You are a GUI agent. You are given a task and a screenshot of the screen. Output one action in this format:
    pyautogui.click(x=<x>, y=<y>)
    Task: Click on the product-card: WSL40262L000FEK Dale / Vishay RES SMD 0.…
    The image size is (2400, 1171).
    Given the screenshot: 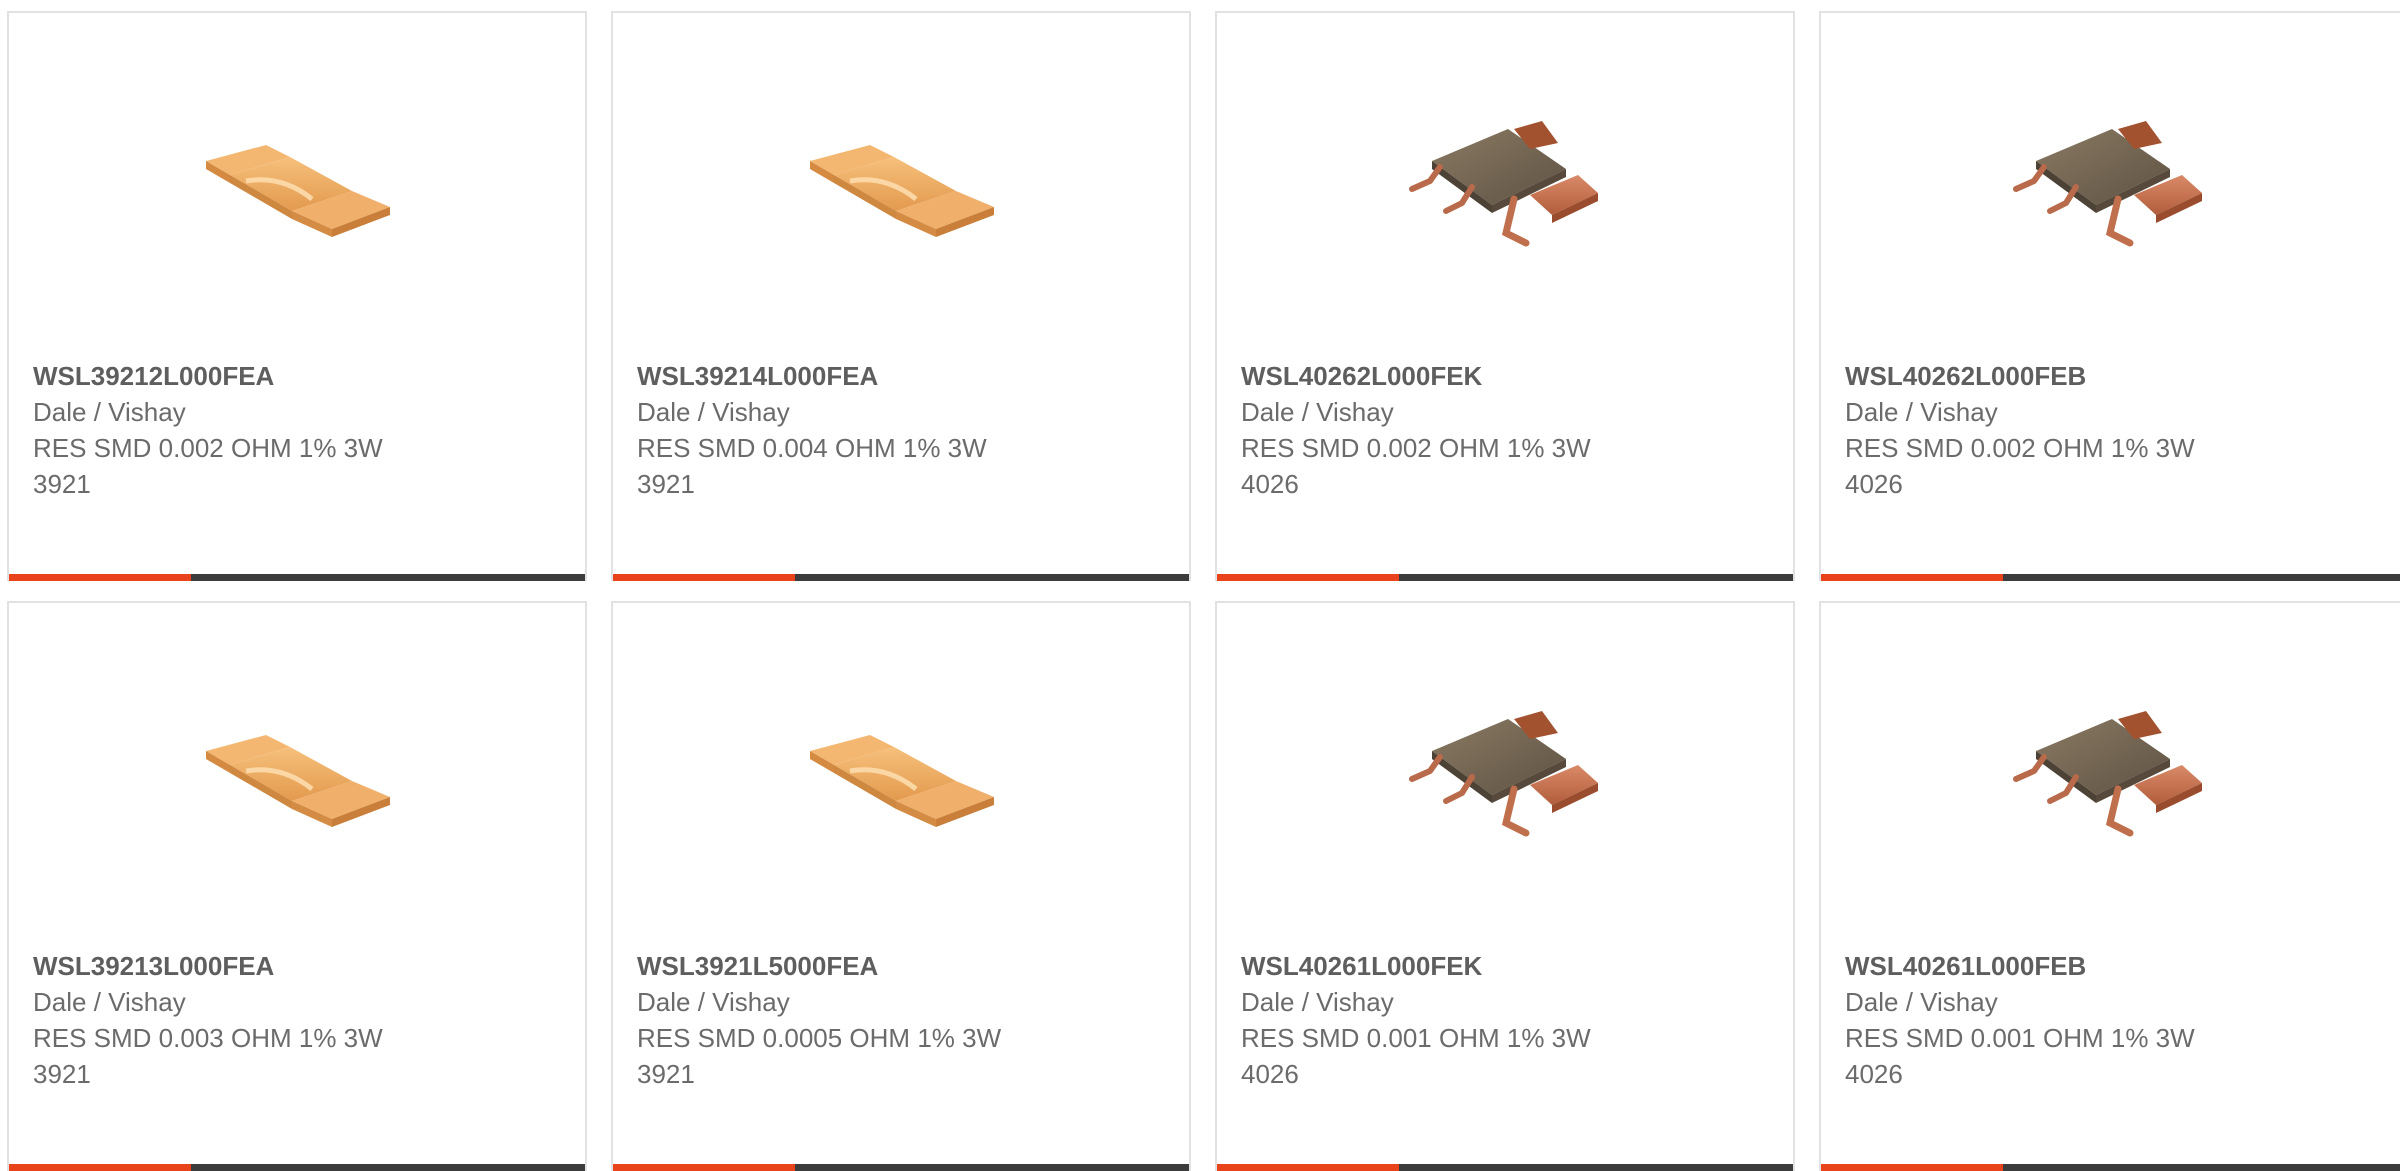 What is the action you would take?
    pyautogui.click(x=1505, y=296)
    